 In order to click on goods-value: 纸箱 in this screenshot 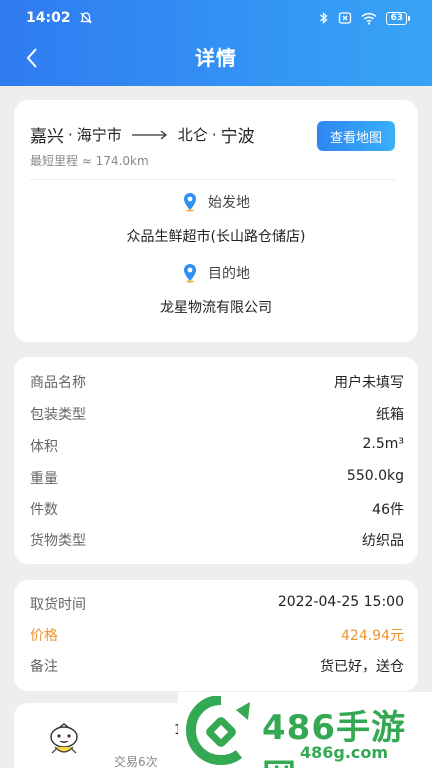, I will do `click(390, 415)`.